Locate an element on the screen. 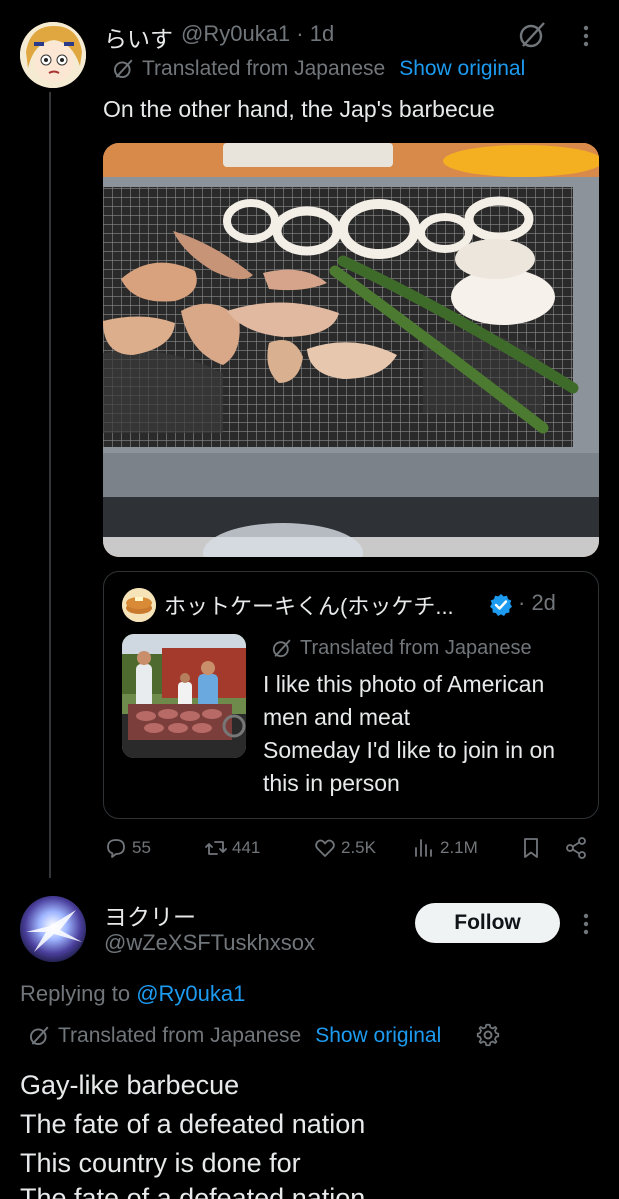 Image resolution: width=619 pixels, height=1199 pixels. replying-handle-link: @Ry0uka1 is located at coordinates (190, 993).